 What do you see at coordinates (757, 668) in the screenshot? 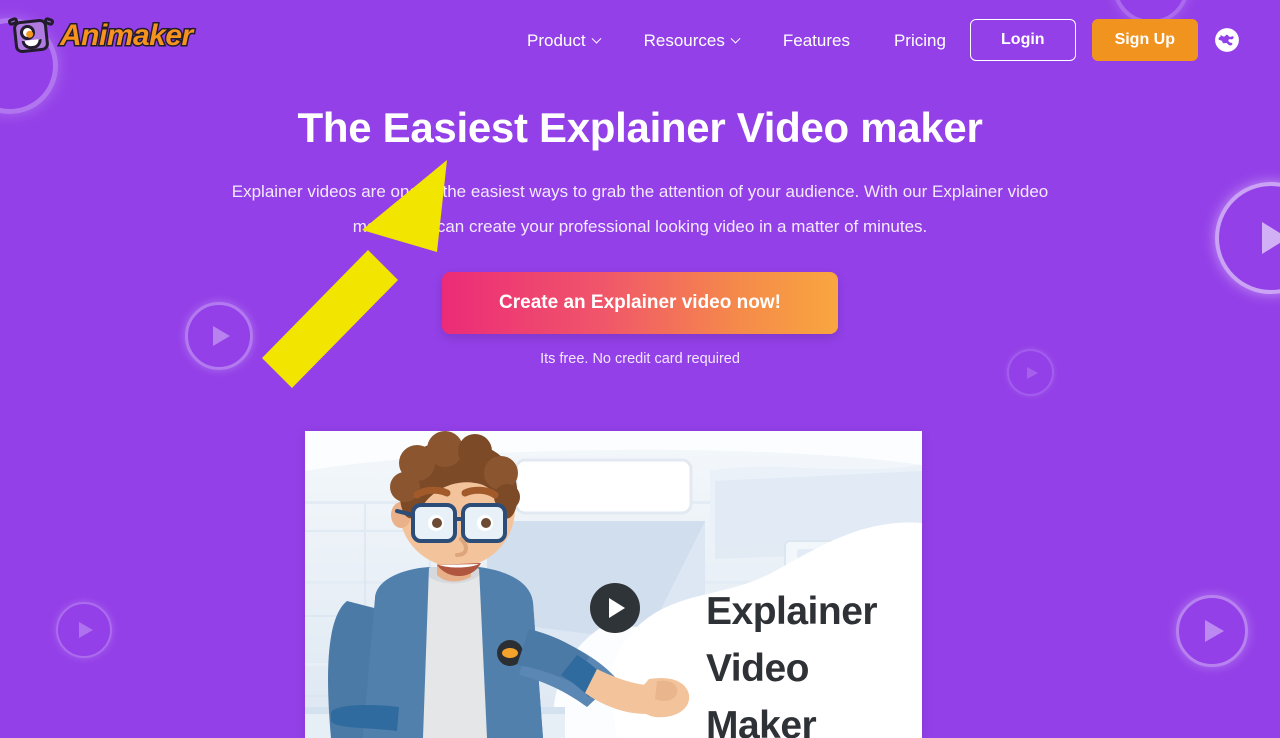
I see `video-caption-line-2: Video` at bounding box center [757, 668].